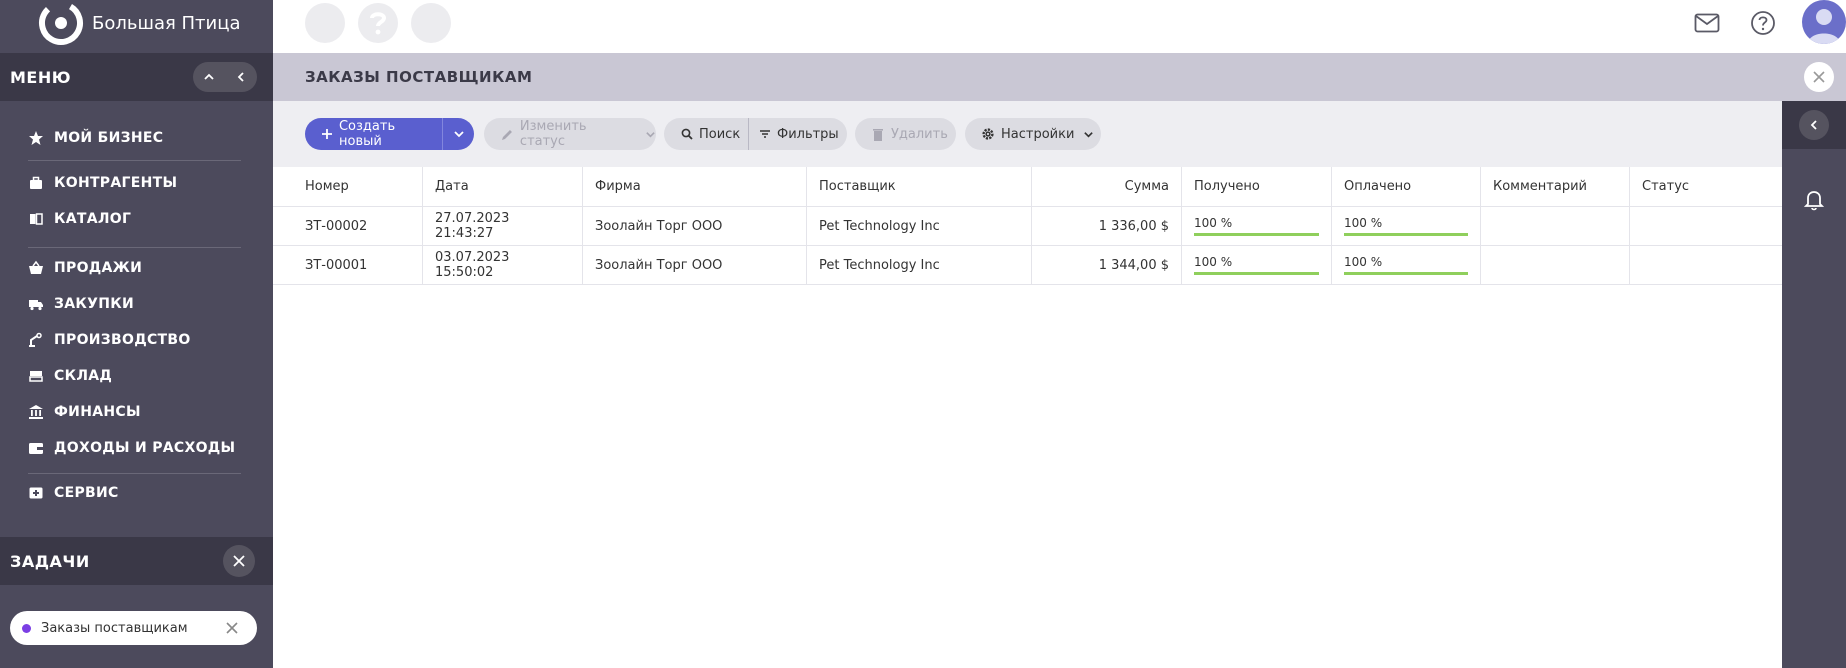 The image size is (1846, 668). Describe the element at coordinates (358, 186) in the screenshot. I see `column-header-number: Номер` at that location.